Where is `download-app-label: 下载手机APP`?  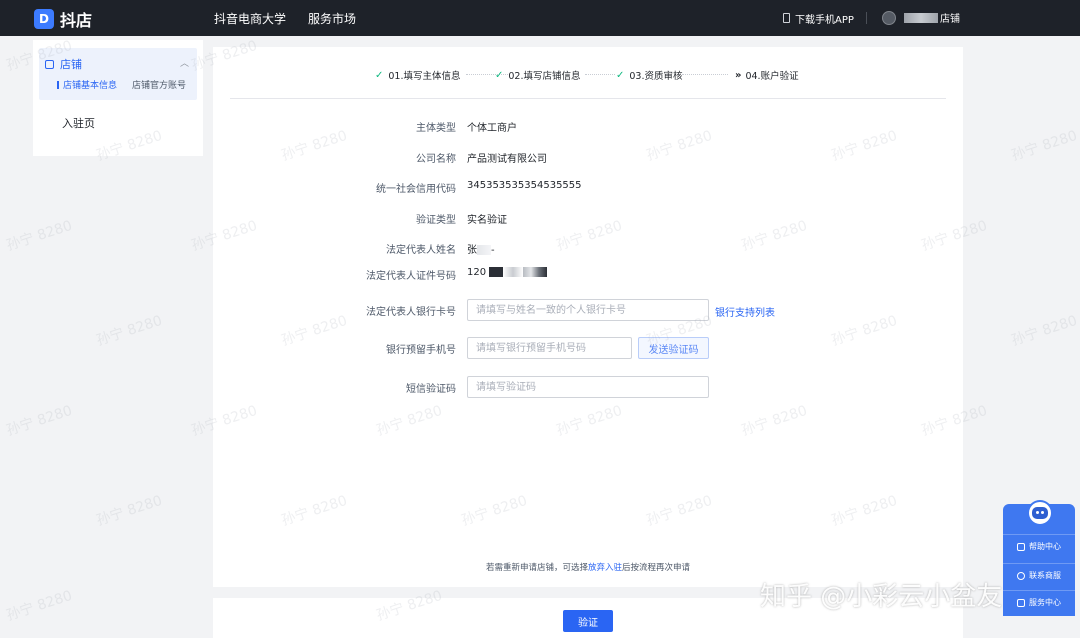 download-app-label: 下载手机APP is located at coordinates (824, 20).